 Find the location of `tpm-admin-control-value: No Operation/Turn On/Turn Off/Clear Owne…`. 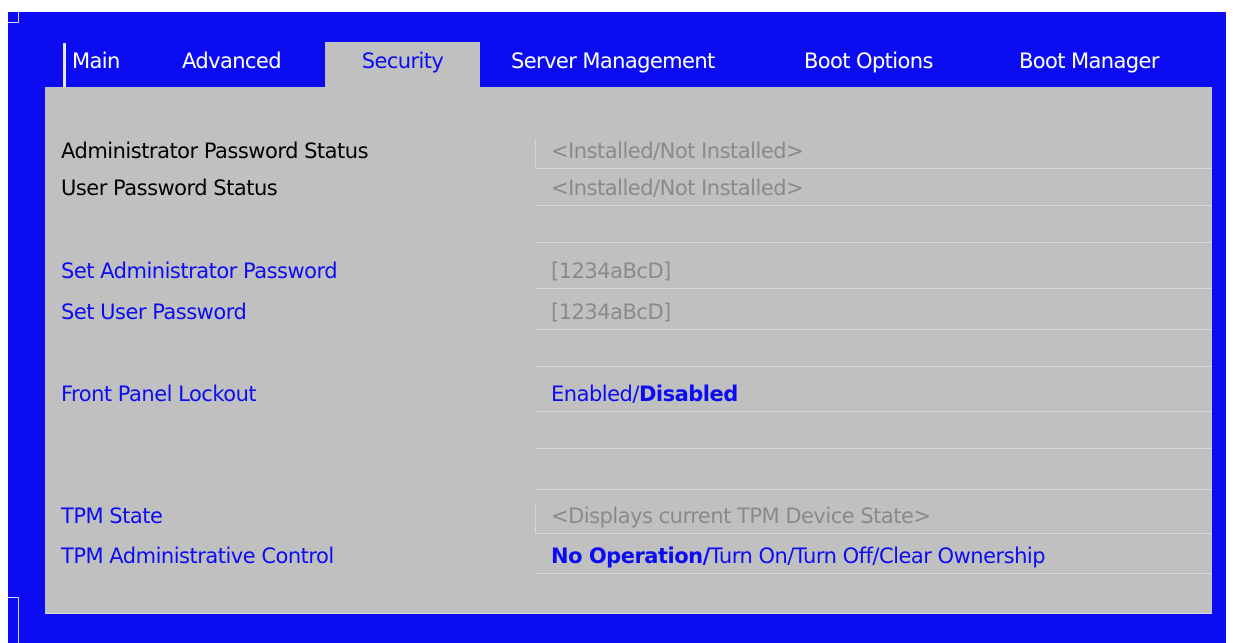

tpm-admin-control-value: No Operation/Turn On/Turn Off/Clear Owne… is located at coordinates (798, 556).